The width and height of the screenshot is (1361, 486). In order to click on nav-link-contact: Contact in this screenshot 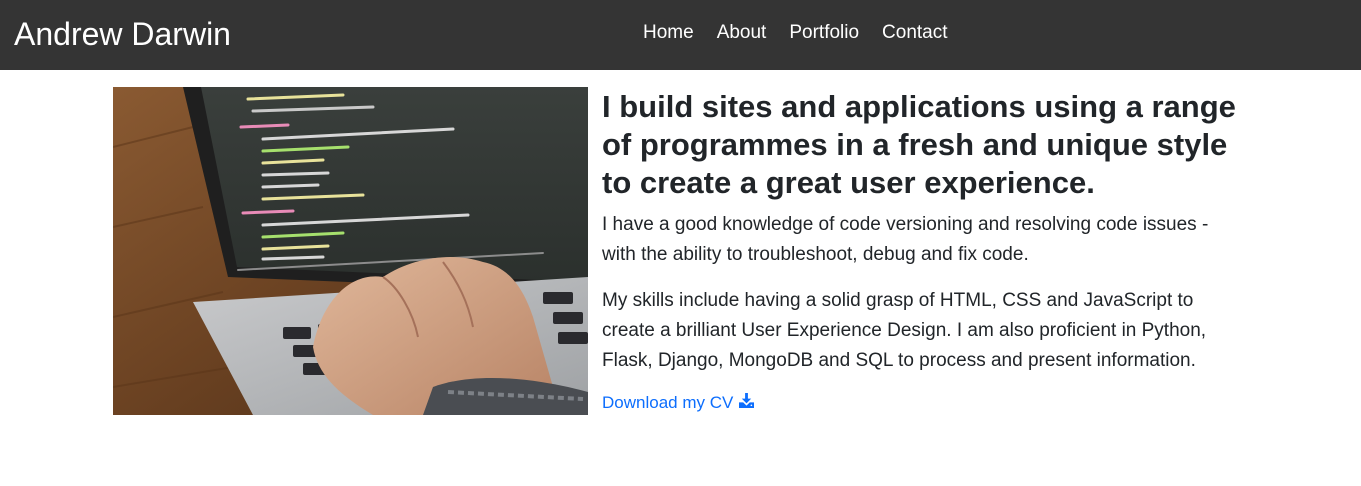, I will do `click(914, 32)`.